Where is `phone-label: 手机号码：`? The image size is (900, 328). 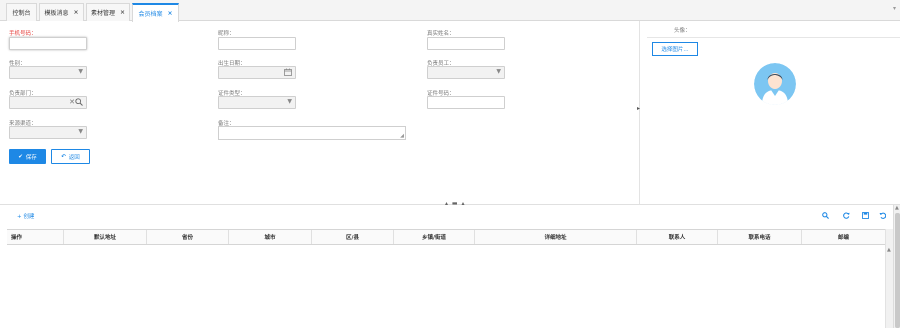 phone-label: 手机号码： is located at coordinates (23, 34).